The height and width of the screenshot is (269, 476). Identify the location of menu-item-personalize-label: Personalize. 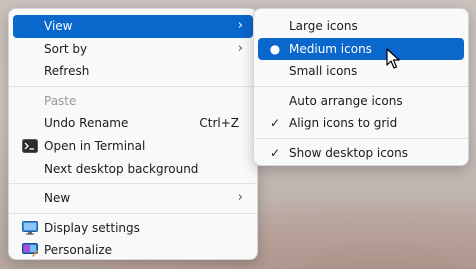
(78, 250).